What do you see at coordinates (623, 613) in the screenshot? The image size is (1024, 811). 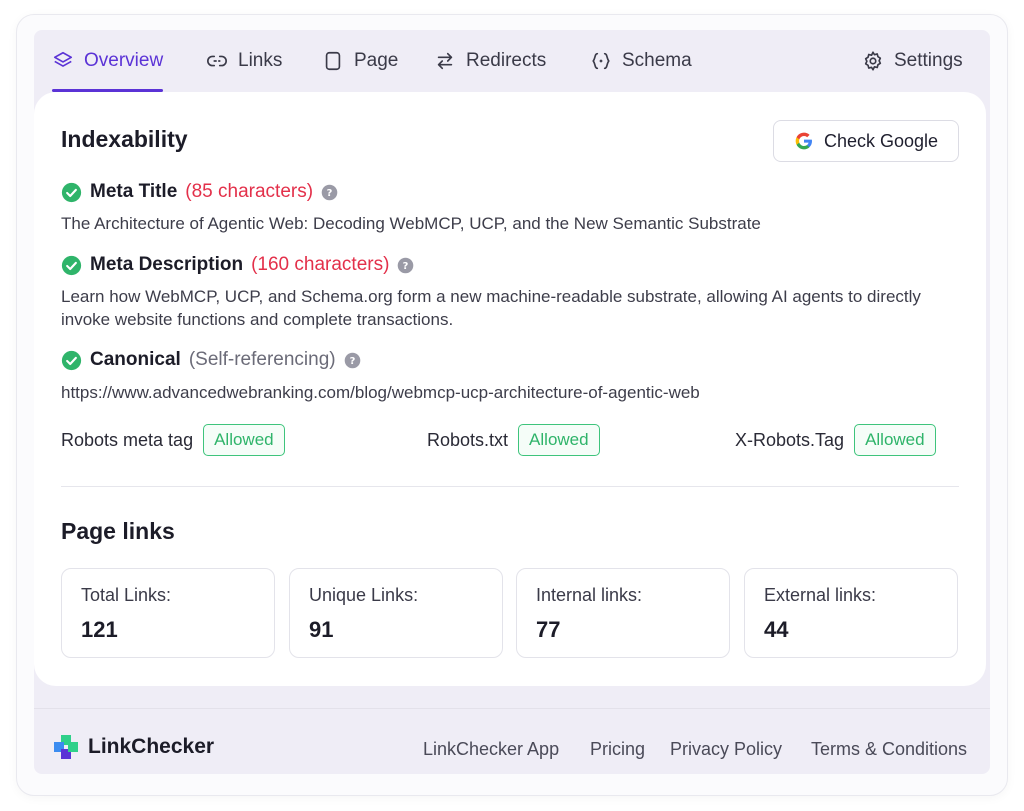 I see `stat-internal-links: Internal links: 77` at bounding box center [623, 613].